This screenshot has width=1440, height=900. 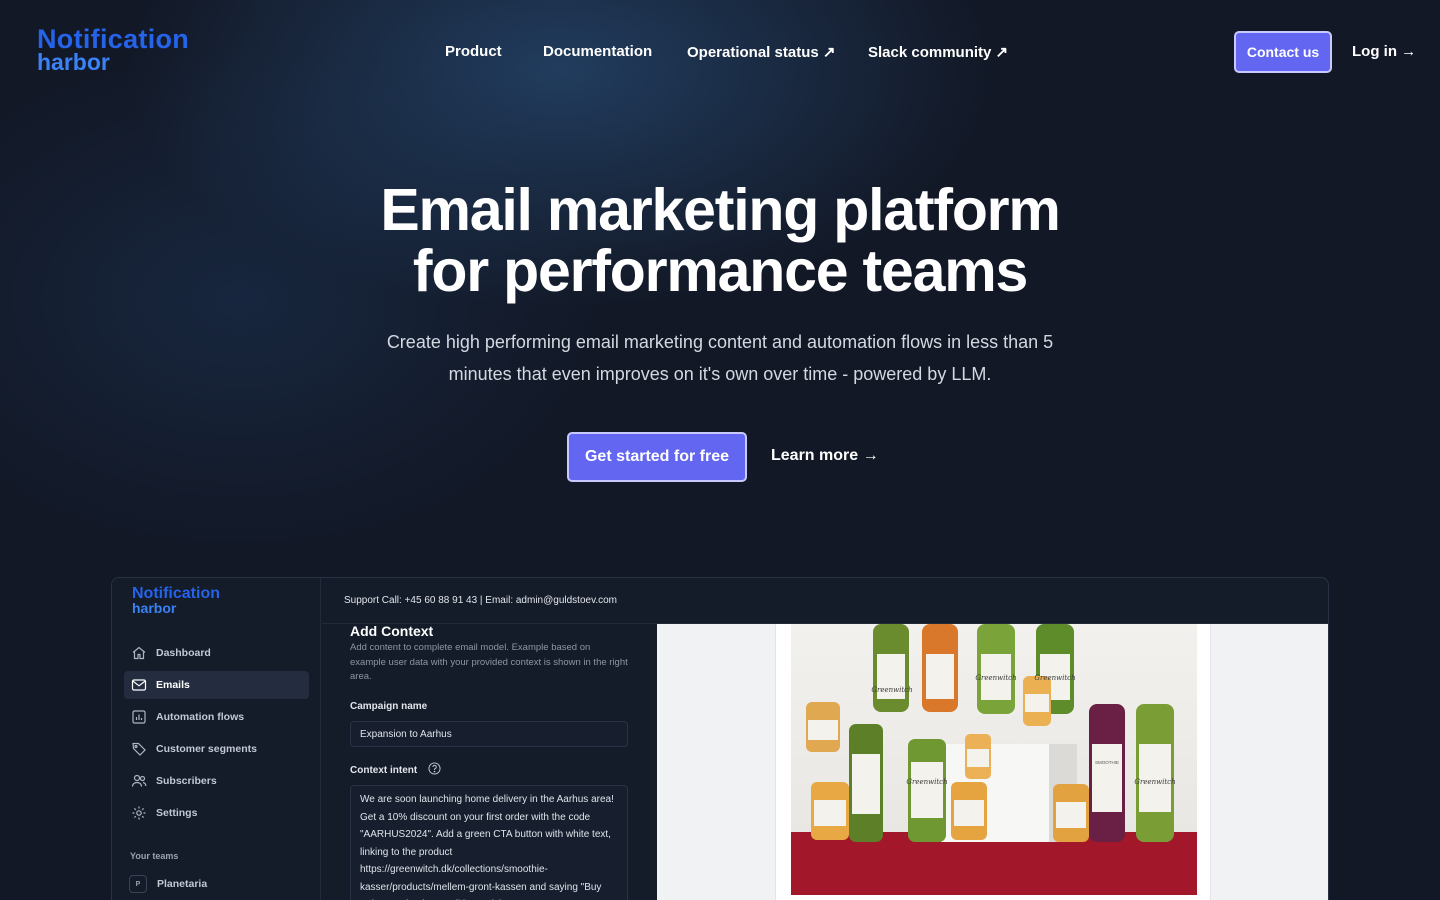 I want to click on users-icon, so click(x=139, y=780).